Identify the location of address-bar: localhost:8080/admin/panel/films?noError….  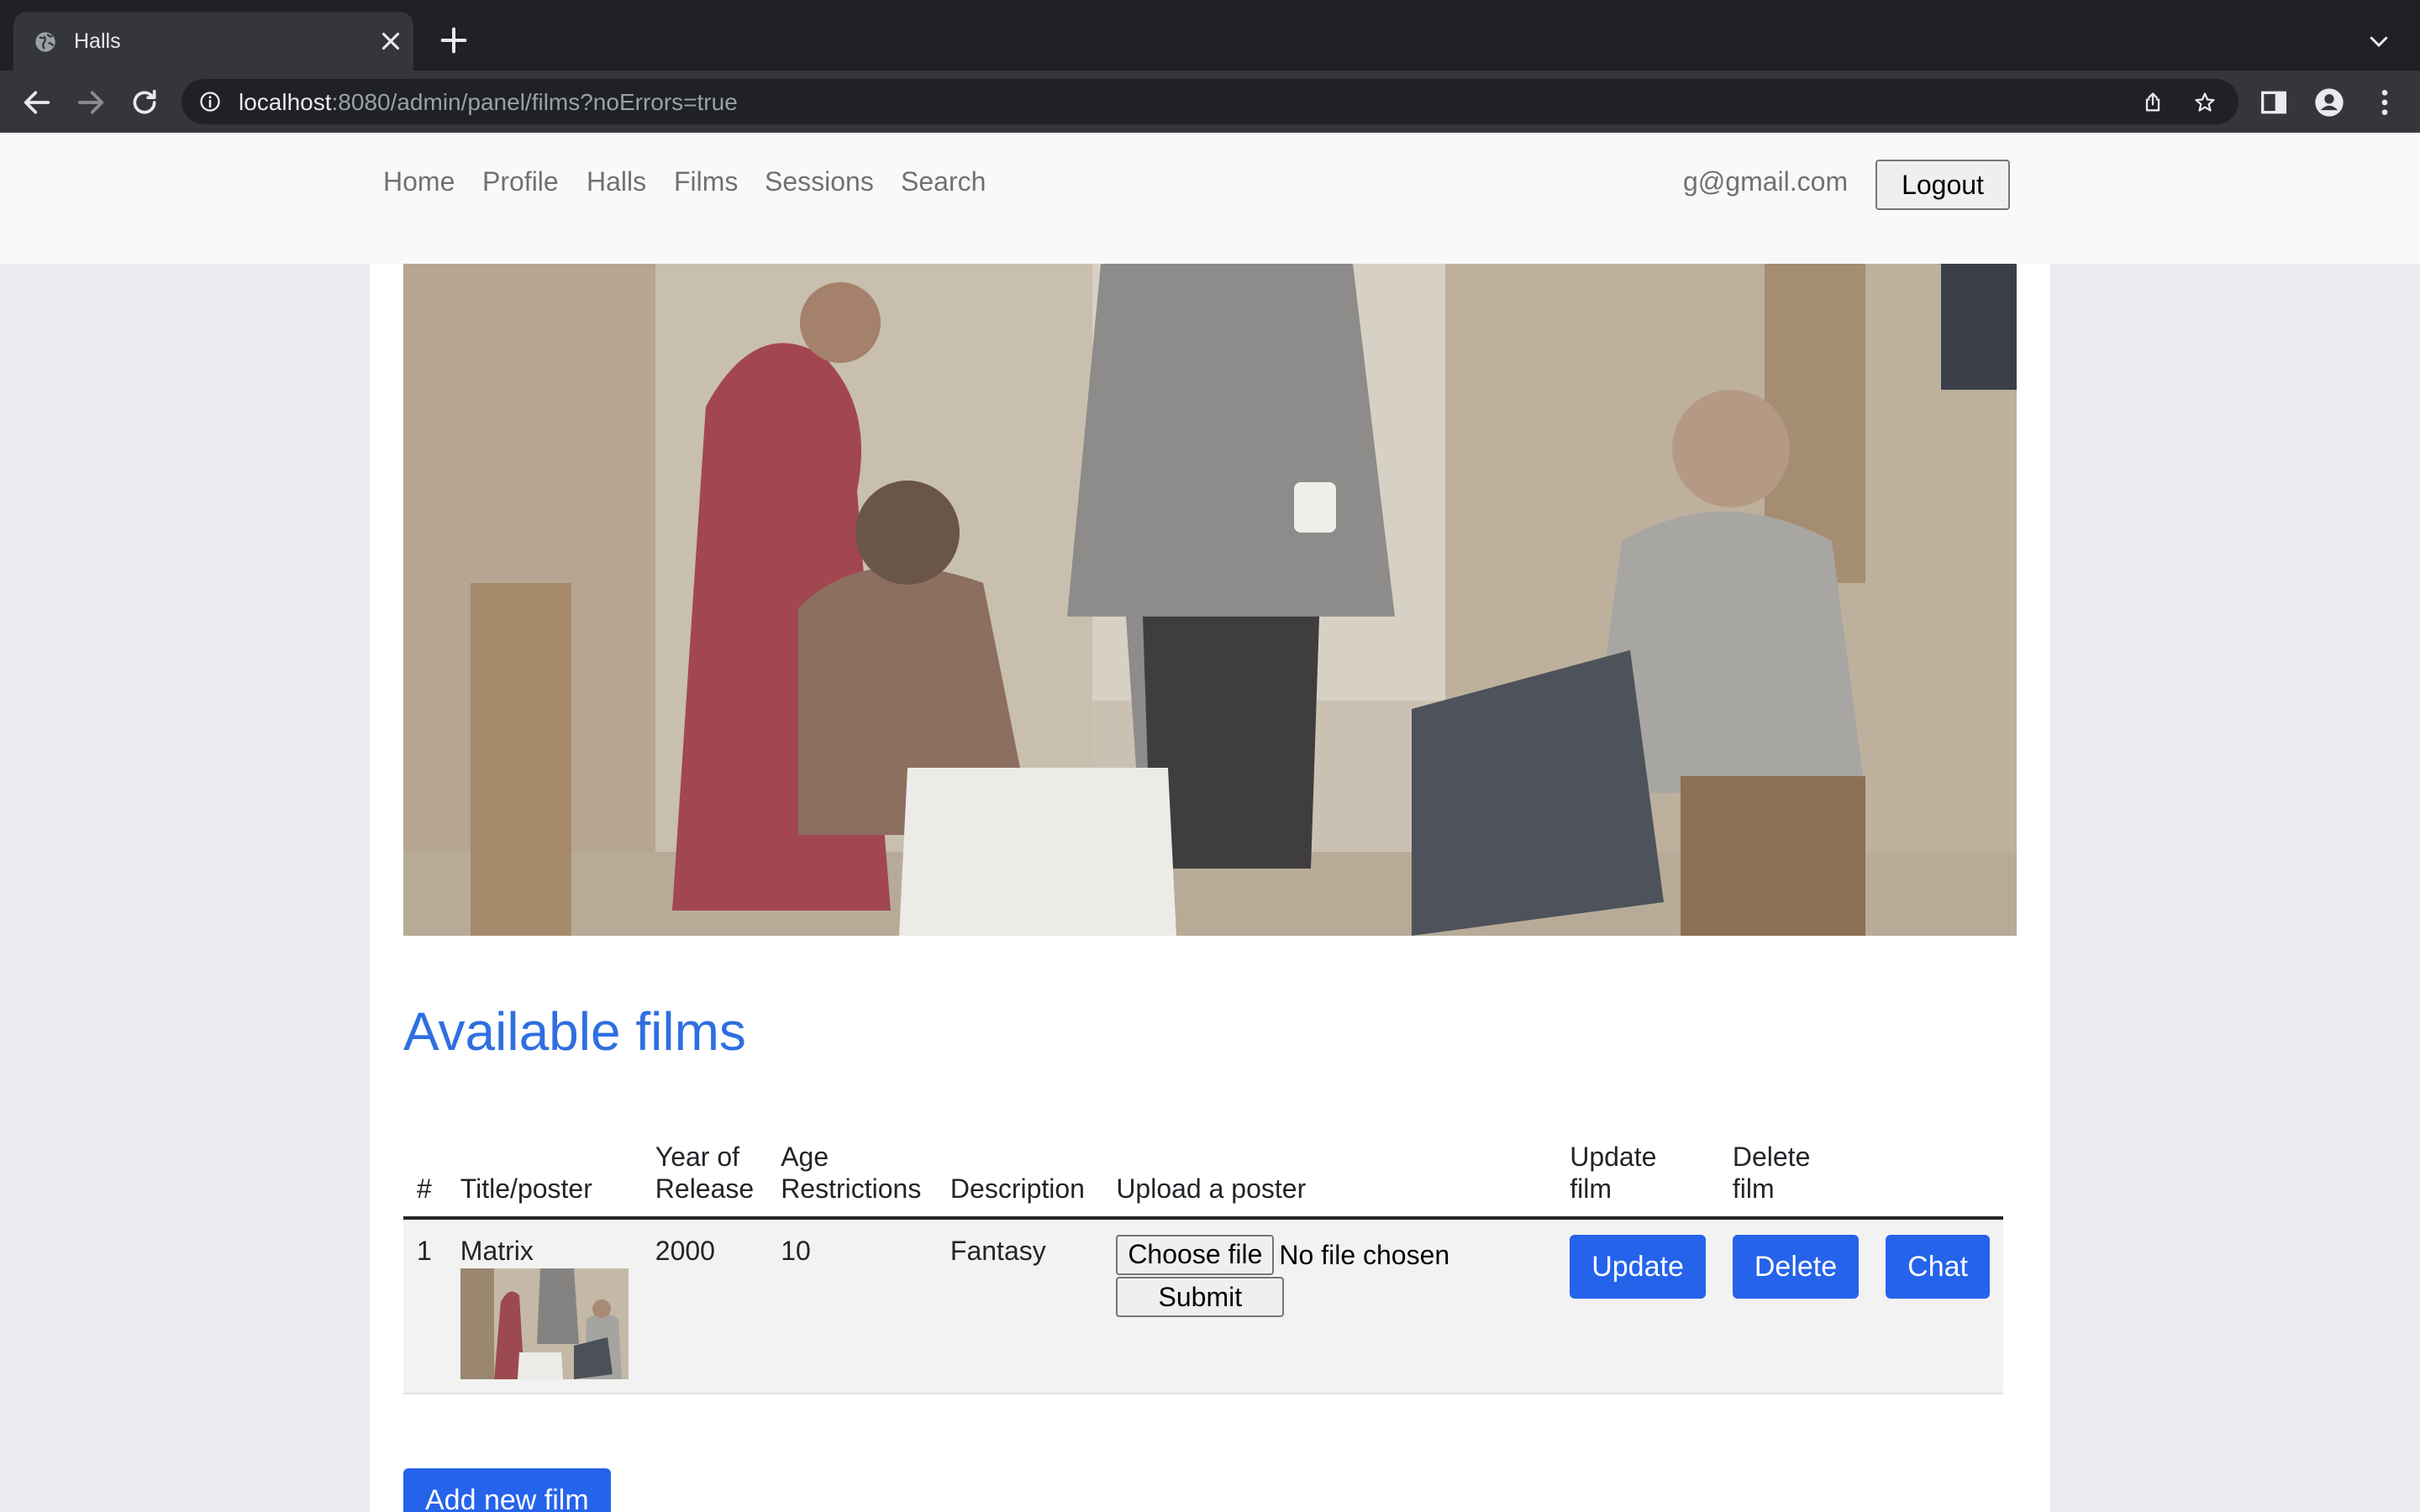
(1210, 101).